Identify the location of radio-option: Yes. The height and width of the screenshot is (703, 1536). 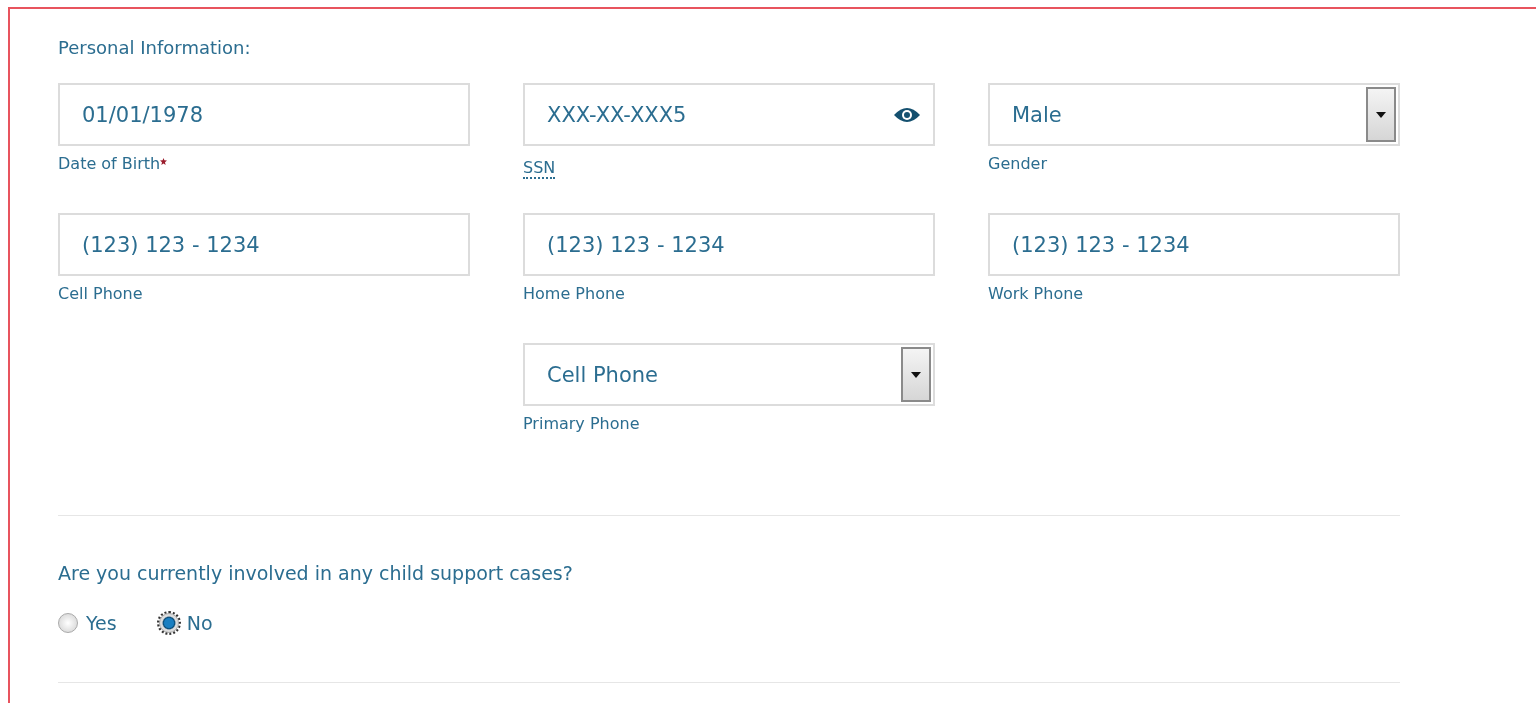
(87, 623).